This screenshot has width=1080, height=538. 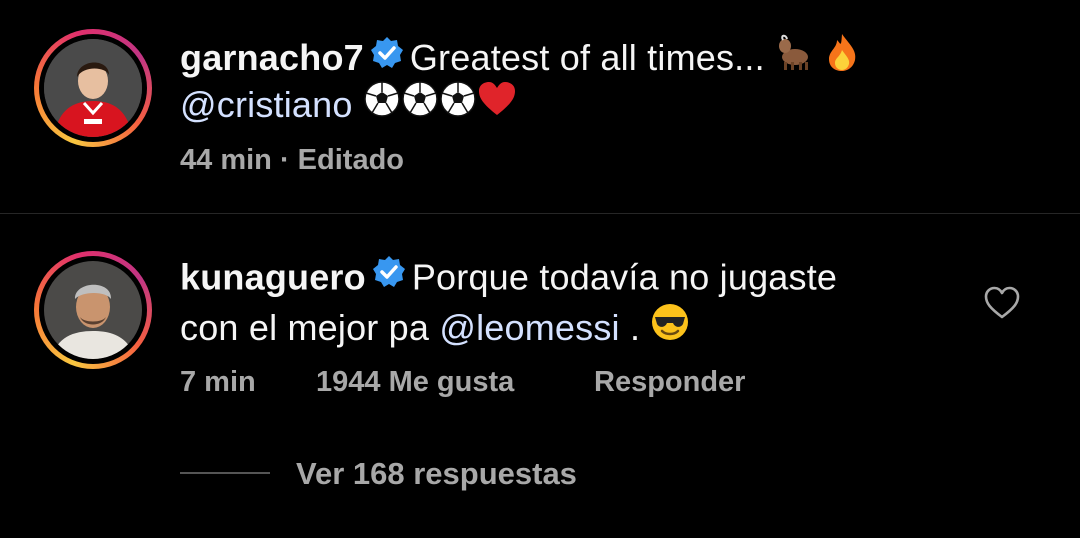 What do you see at coordinates (273, 277) in the screenshot?
I see `username: kunaguero` at bounding box center [273, 277].